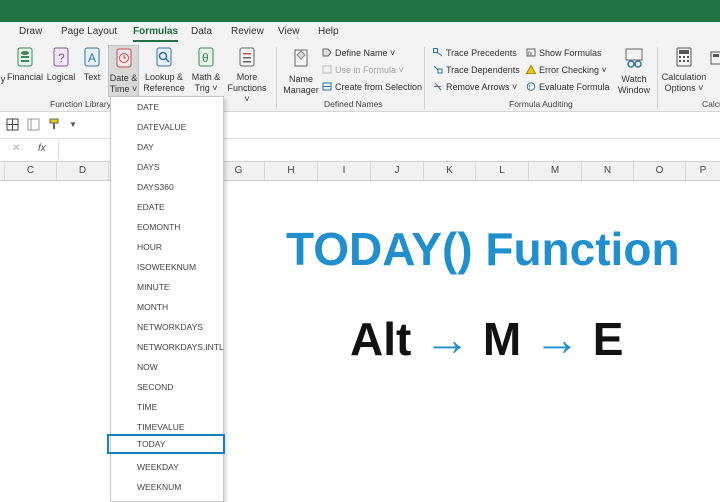 Image resolution: width=720 pixels, height=502 pixels. Describe the element at coordinates (156, 34) in the screenshot. I see `tab-formulas: Formulas` at that location.